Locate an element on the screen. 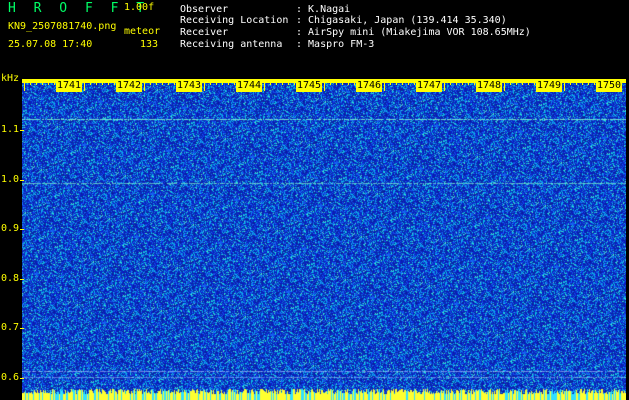 The image size is (629, 400). antenna-label: Receiving antenna is located at coordinates (231, 44).